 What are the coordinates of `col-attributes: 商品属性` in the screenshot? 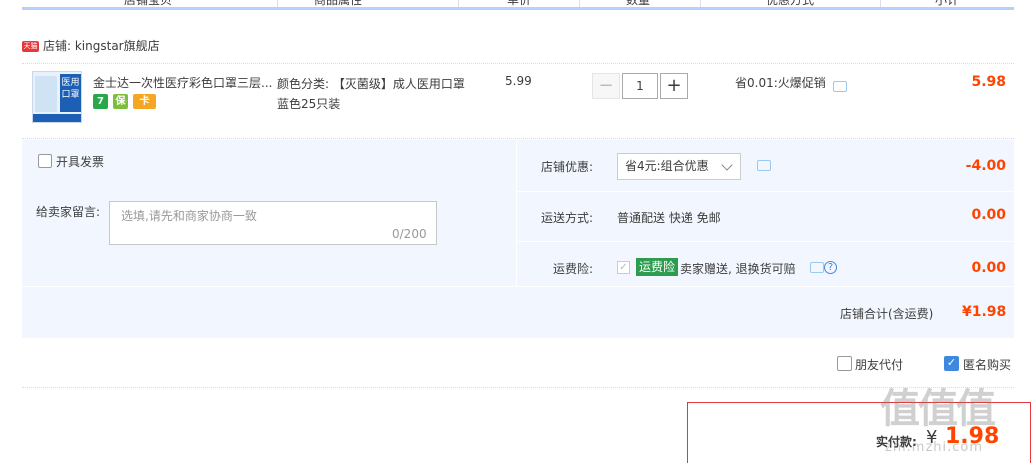 It's located at (338, 3).